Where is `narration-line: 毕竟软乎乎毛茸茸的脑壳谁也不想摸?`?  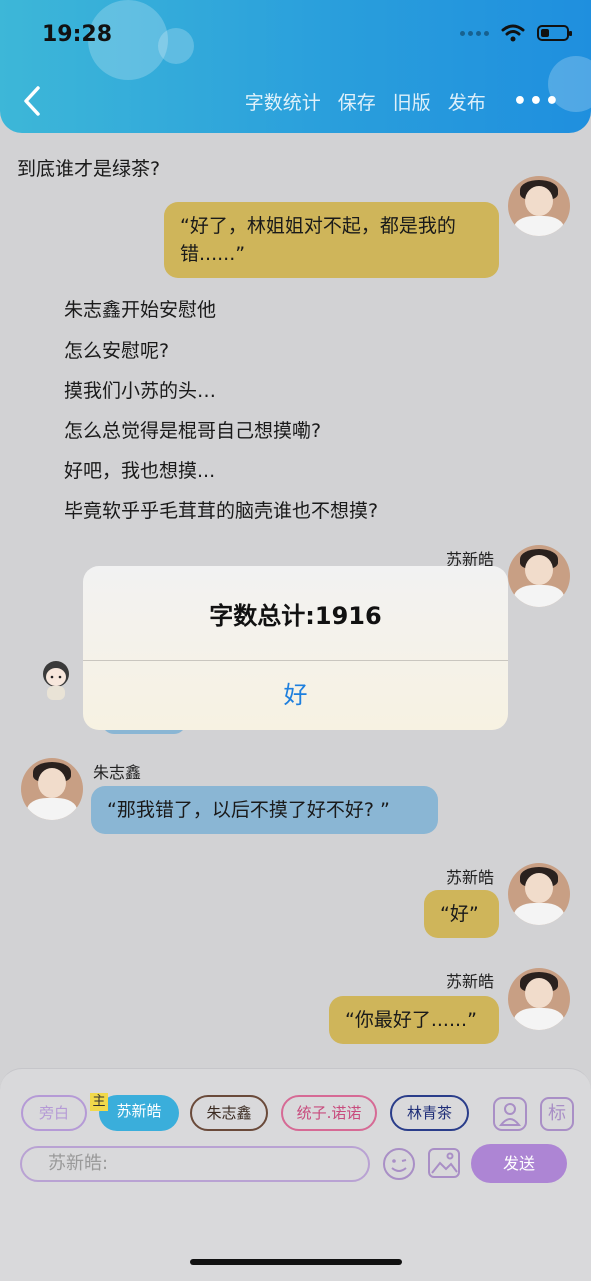
narration-line: 毕竟软乎乎毛茸茸的脑壳谁也不想摸? is located at coordinates (221, 511).